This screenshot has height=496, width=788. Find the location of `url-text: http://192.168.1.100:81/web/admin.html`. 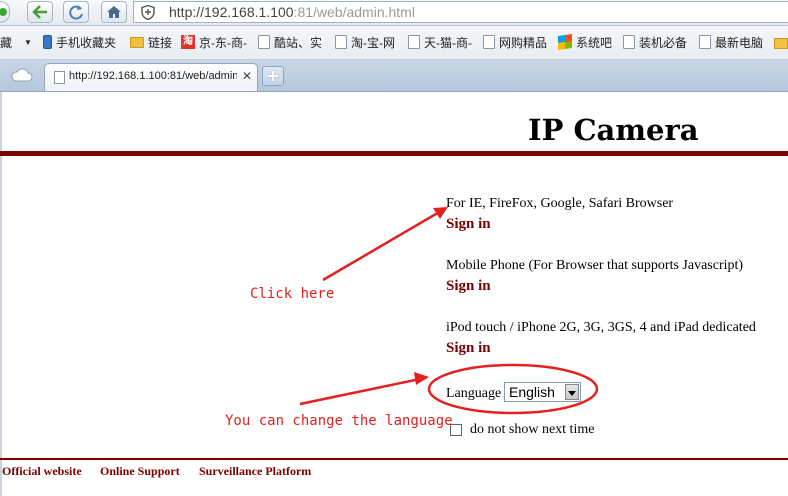

url-text: http://192.168.1.100:81/web/admin.html is located at coordinates (292, 12).